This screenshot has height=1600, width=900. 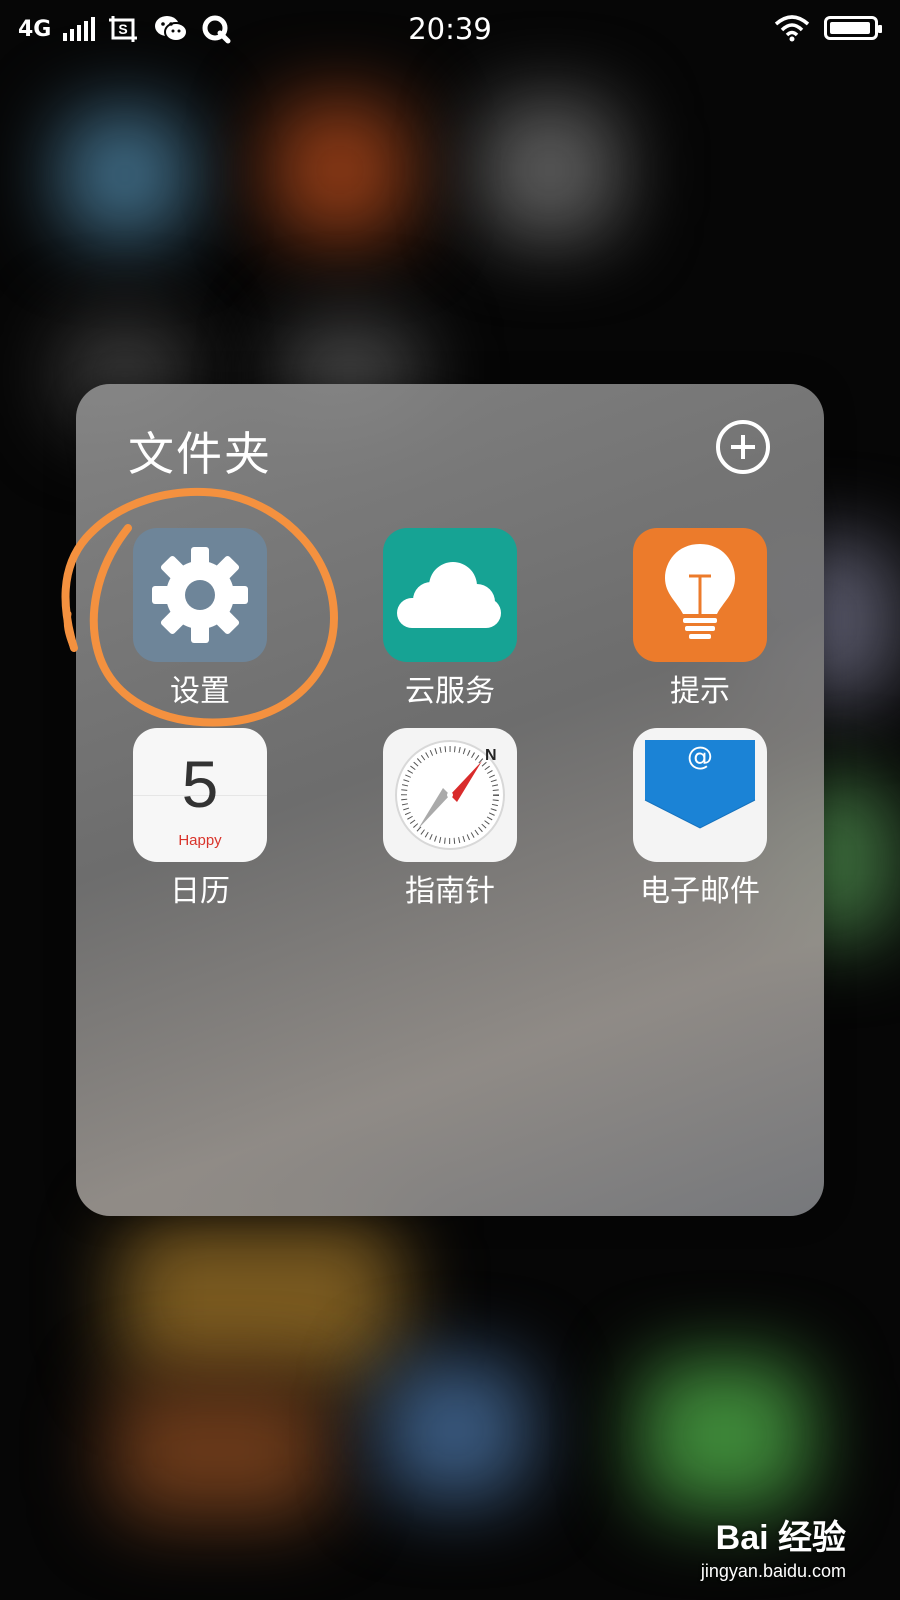 What do you see at coordinates (700, 595) in the screenshot?
I see `lightbulb-icon` at bounding box center [700, 595].